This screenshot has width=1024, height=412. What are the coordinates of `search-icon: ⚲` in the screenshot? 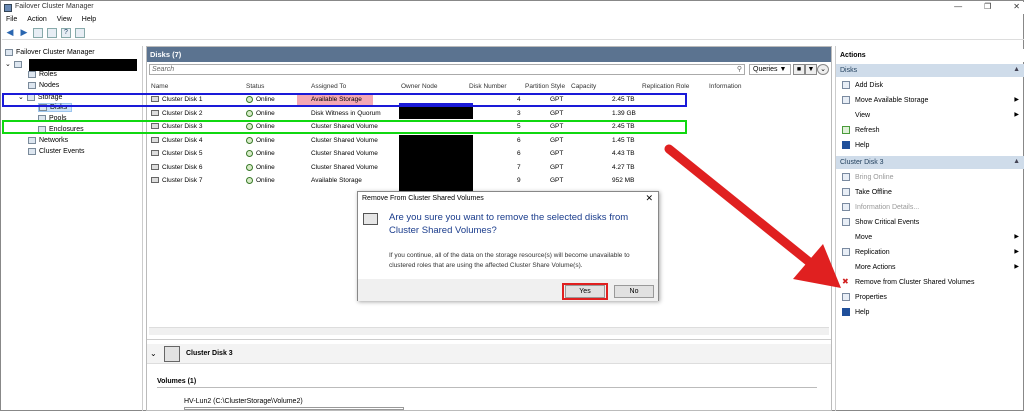 It's located at (739, 69).